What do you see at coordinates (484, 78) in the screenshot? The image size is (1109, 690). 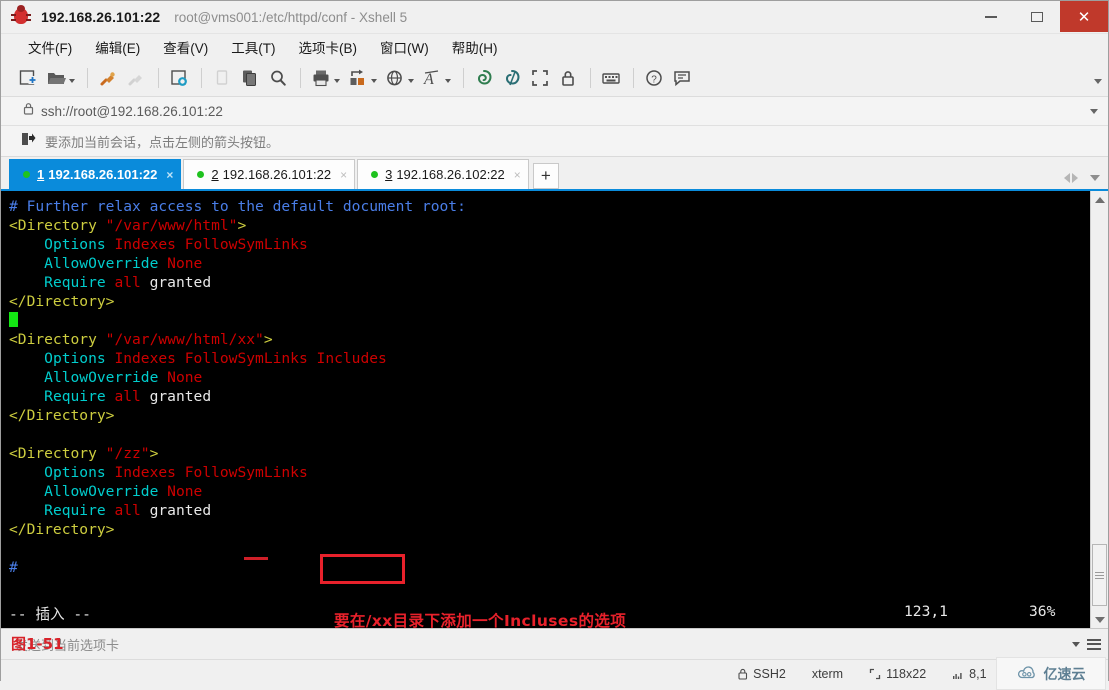 I see `green-wheel-icon` at bounding box center [484, 78].